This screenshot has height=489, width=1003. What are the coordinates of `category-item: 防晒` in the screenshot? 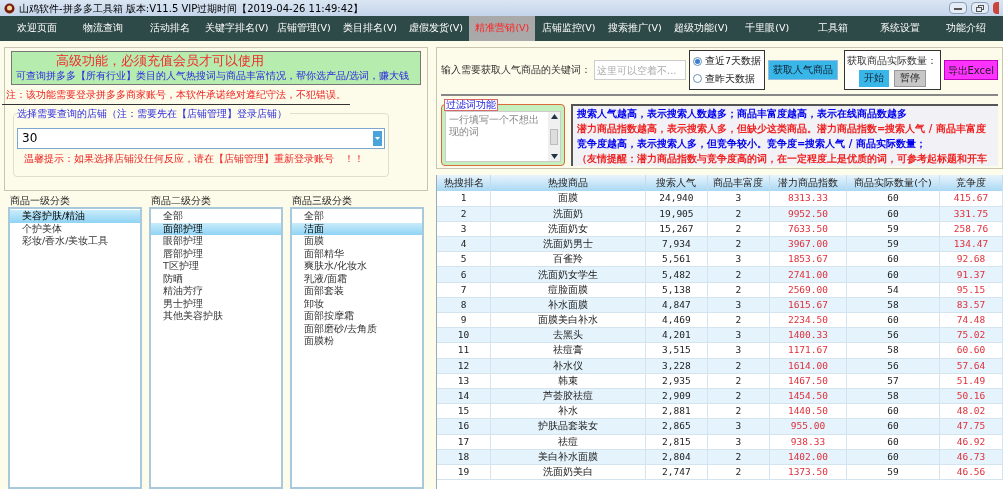 It's located at (216, 278).